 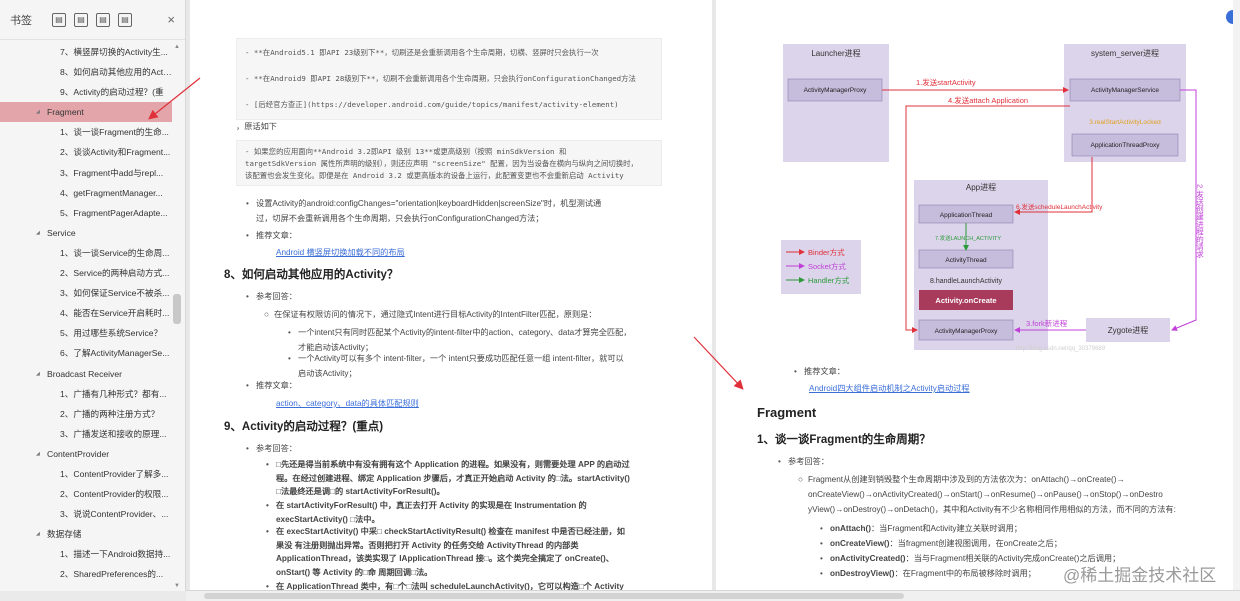 I want to click on method-desc: ：在Fragment中的布局被移除时调用；, so click(x=965, y=573).